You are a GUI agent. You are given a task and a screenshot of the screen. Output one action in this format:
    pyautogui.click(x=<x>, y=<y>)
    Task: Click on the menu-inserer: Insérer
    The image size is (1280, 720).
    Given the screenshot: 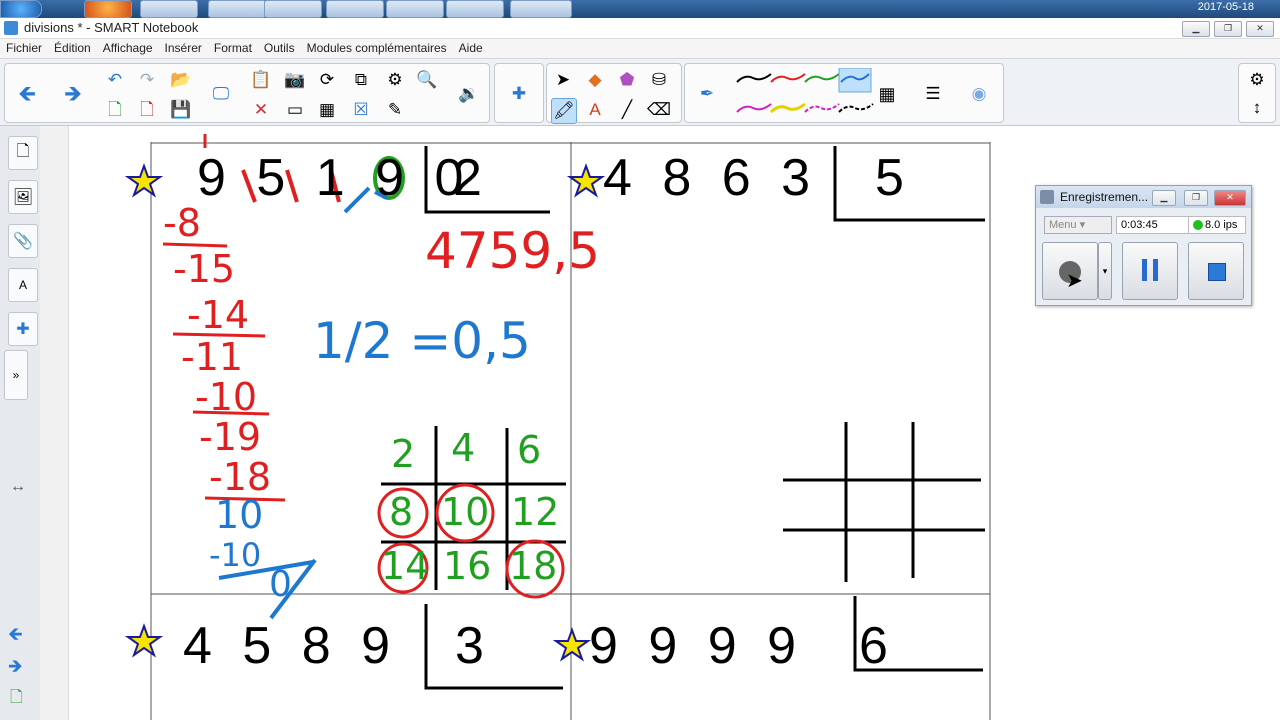 What is the action you would take?
    pyautogui.click(x=183, y=48)
    